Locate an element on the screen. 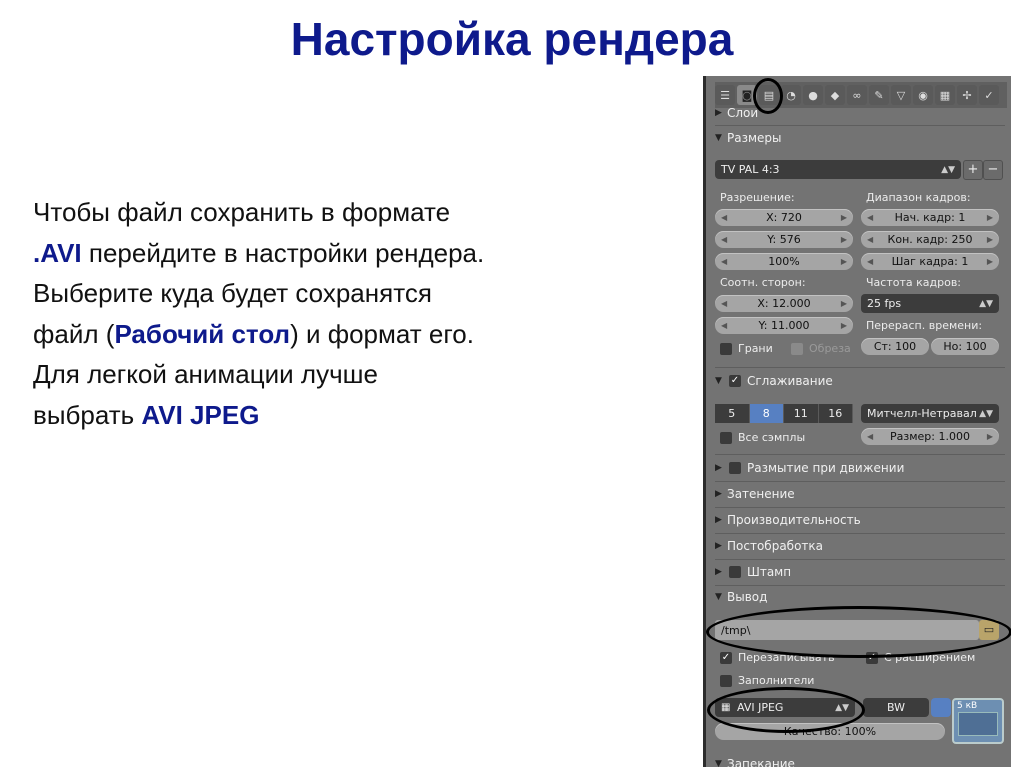  quality-field: Качество: 100% is located at coordinates (830, 731).